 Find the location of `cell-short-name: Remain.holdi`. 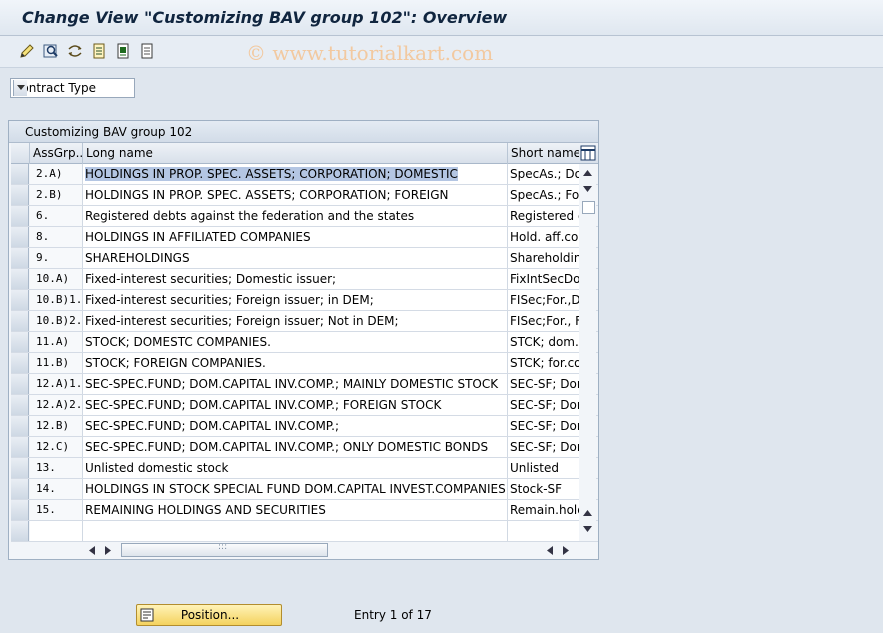

cell-short-name: Remain.holdi is located at coordinates (543, 510).